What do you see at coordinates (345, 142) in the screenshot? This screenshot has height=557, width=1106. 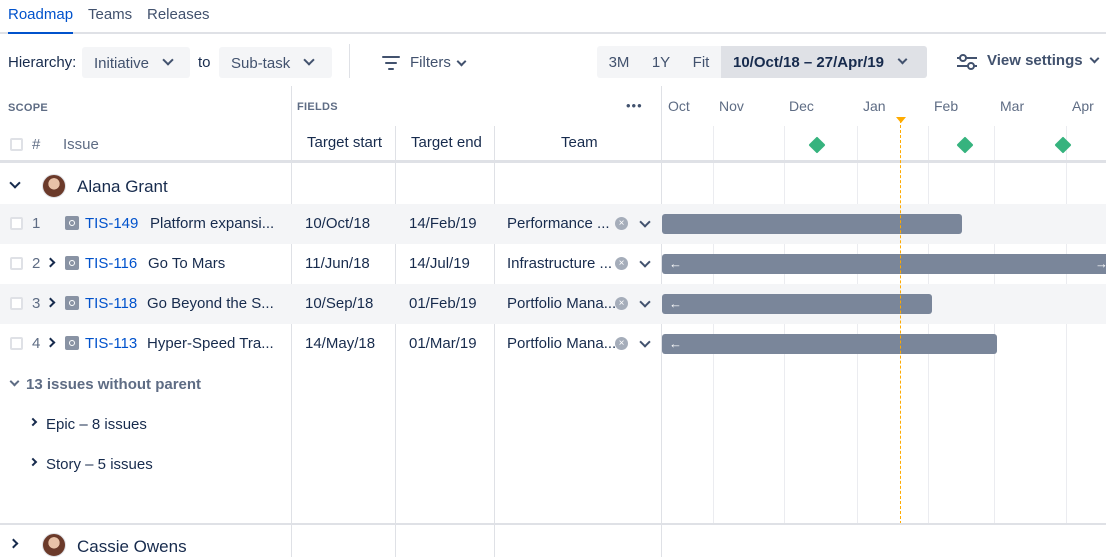 I see `target-start-header: Target start` at bounding box center [345, 142].